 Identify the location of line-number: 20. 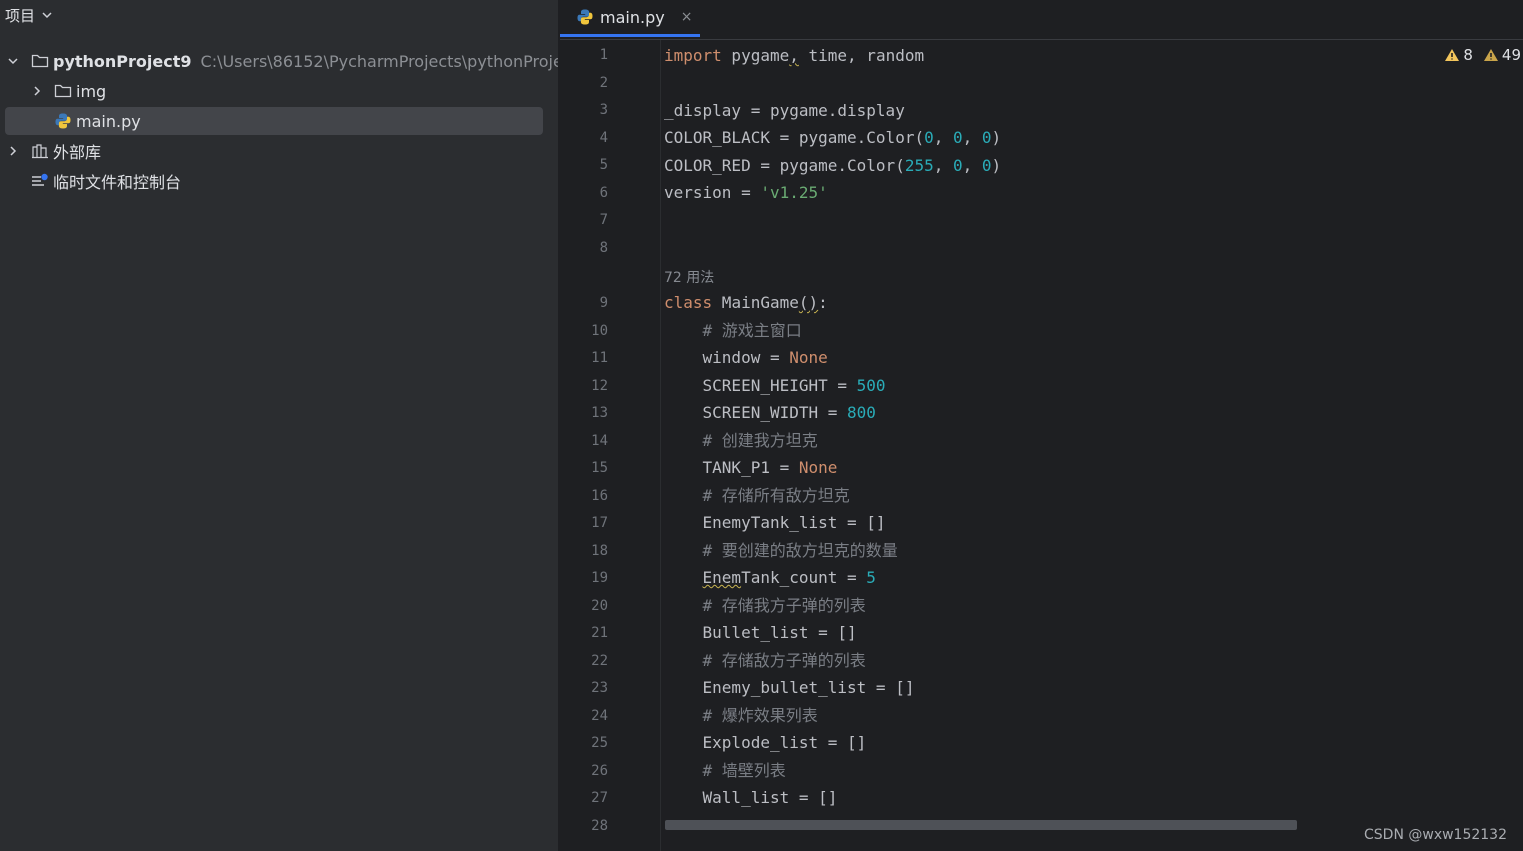
(599, 605).